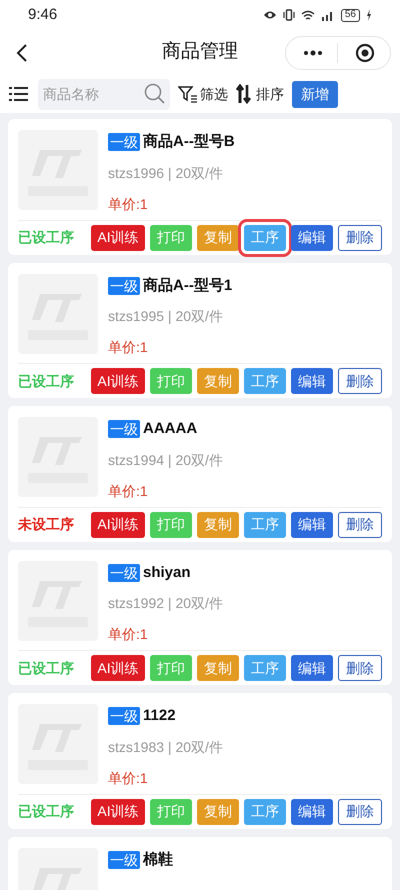 The image size is (400, 890). Describe the element at coordinates (188, 94) in the screenshot. I see `filter-icon` at that location.